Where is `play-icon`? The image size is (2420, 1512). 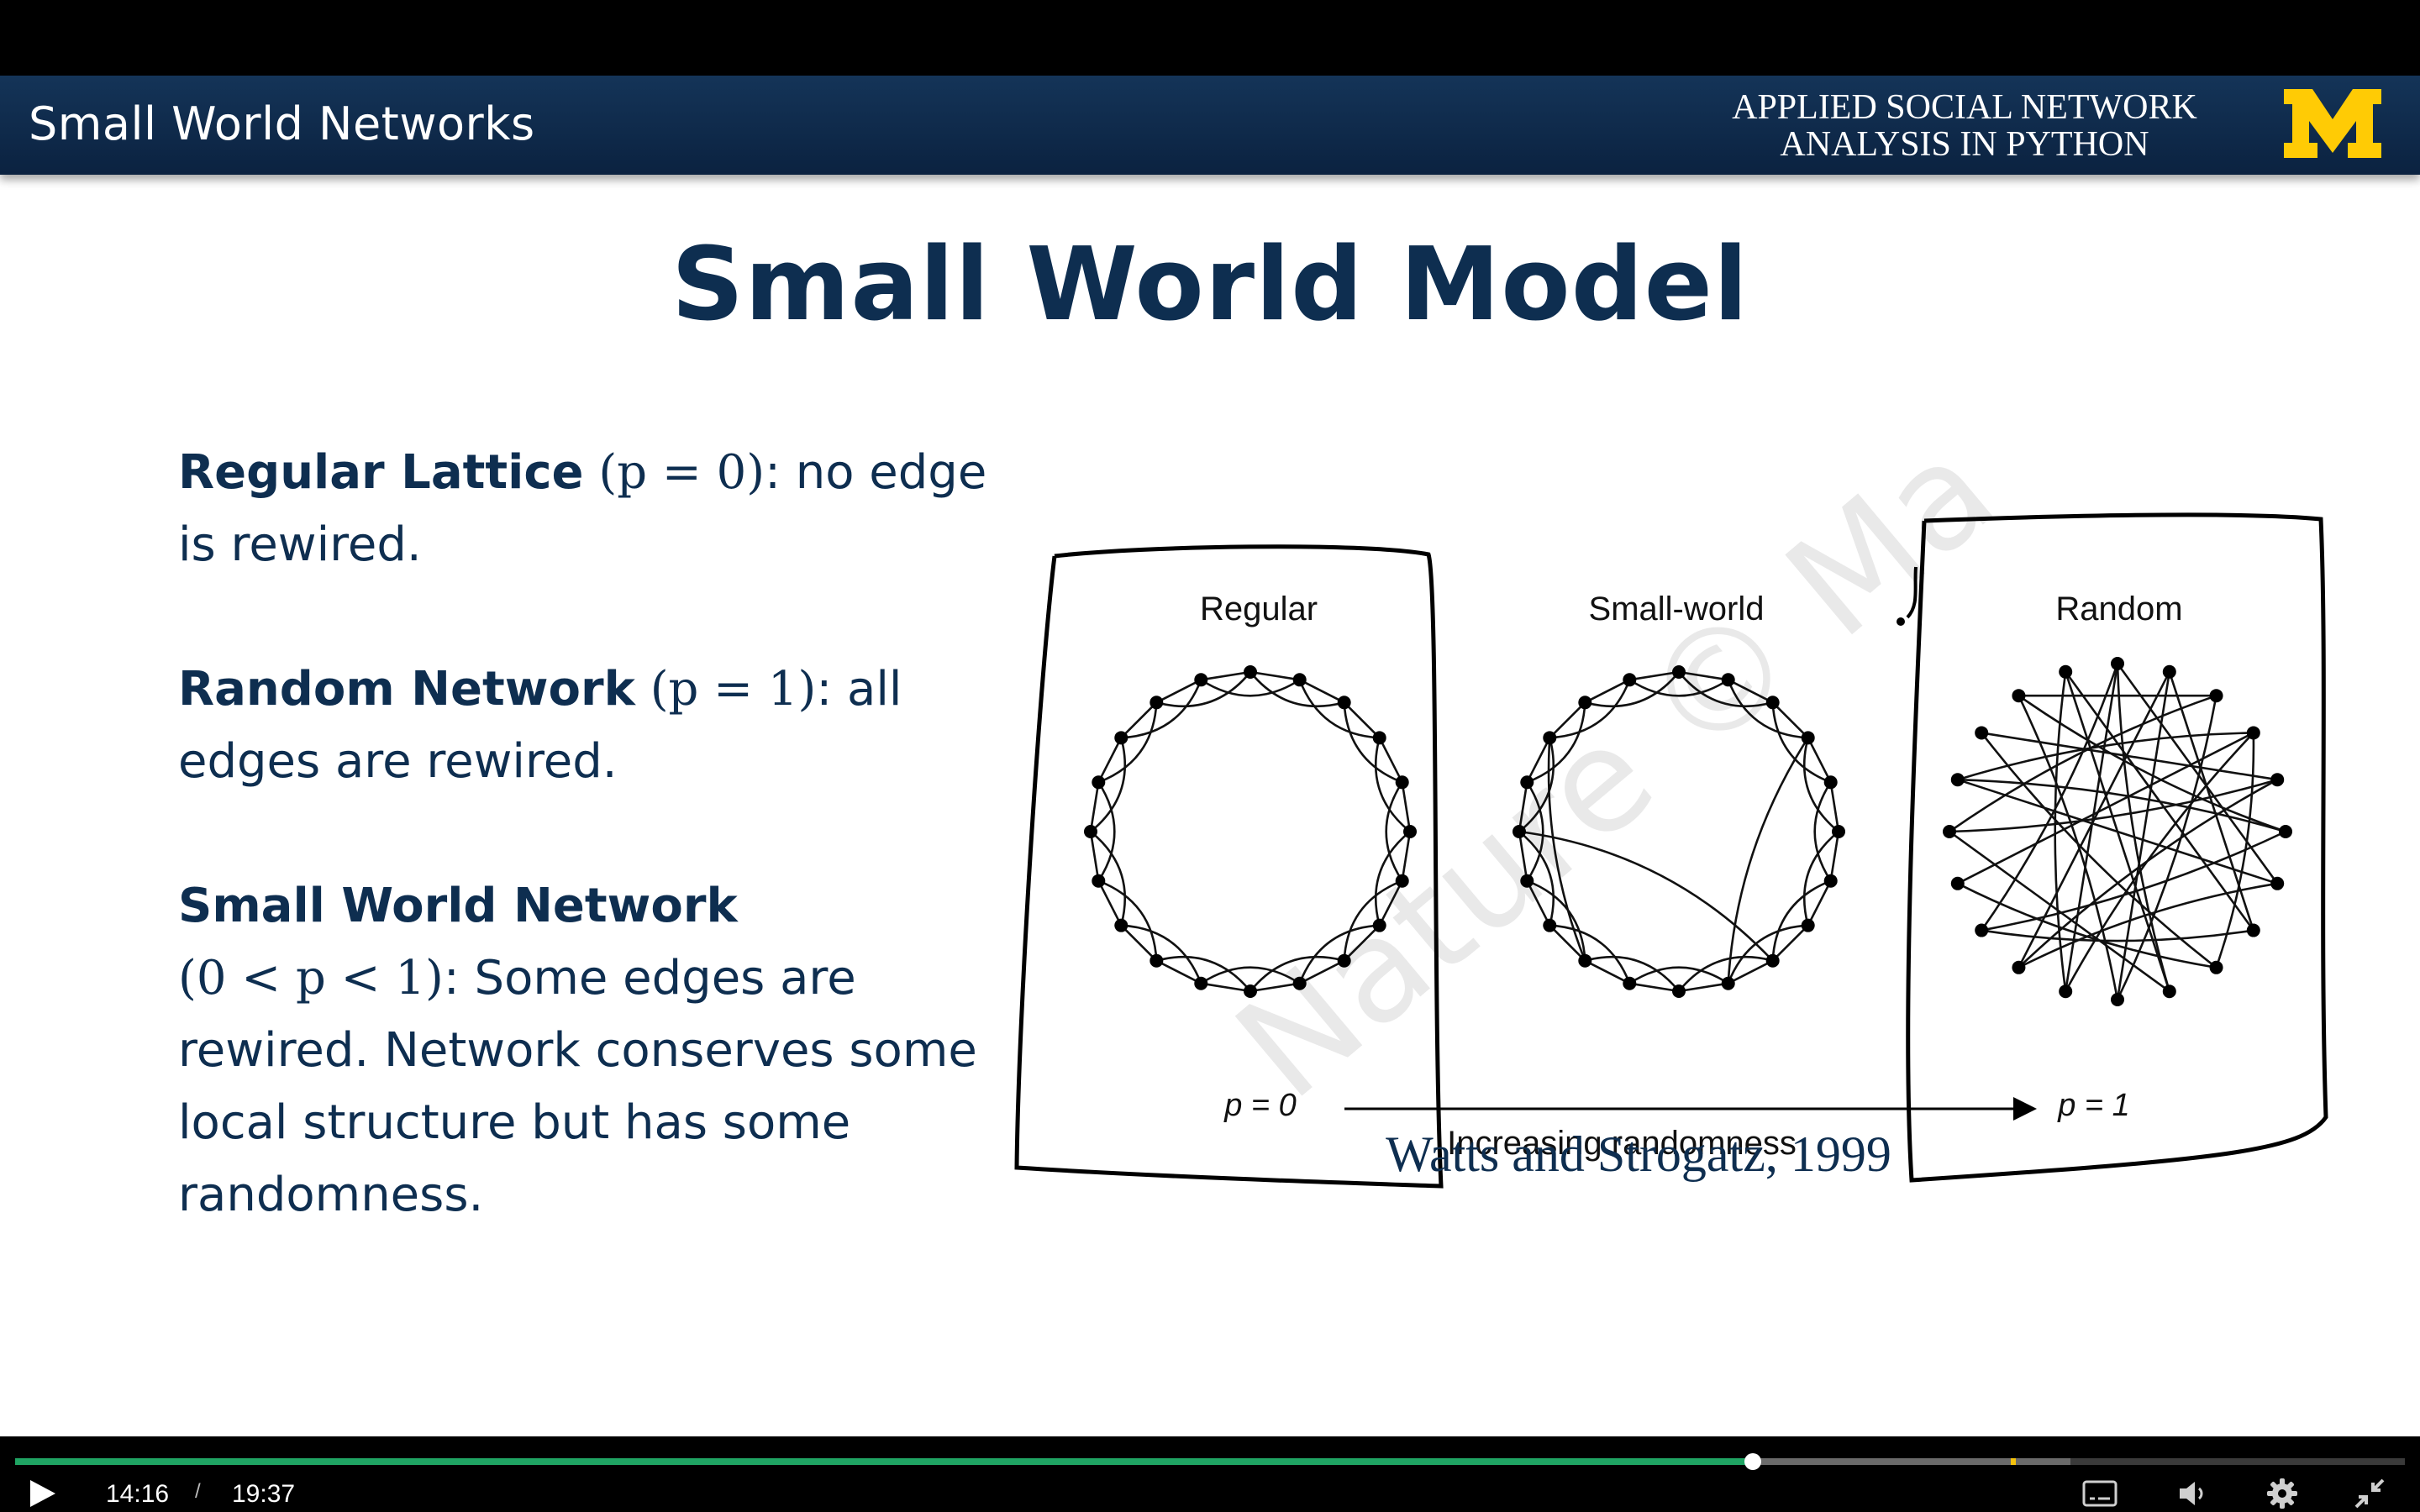
play-icon is located at coordinates (42, 1493).